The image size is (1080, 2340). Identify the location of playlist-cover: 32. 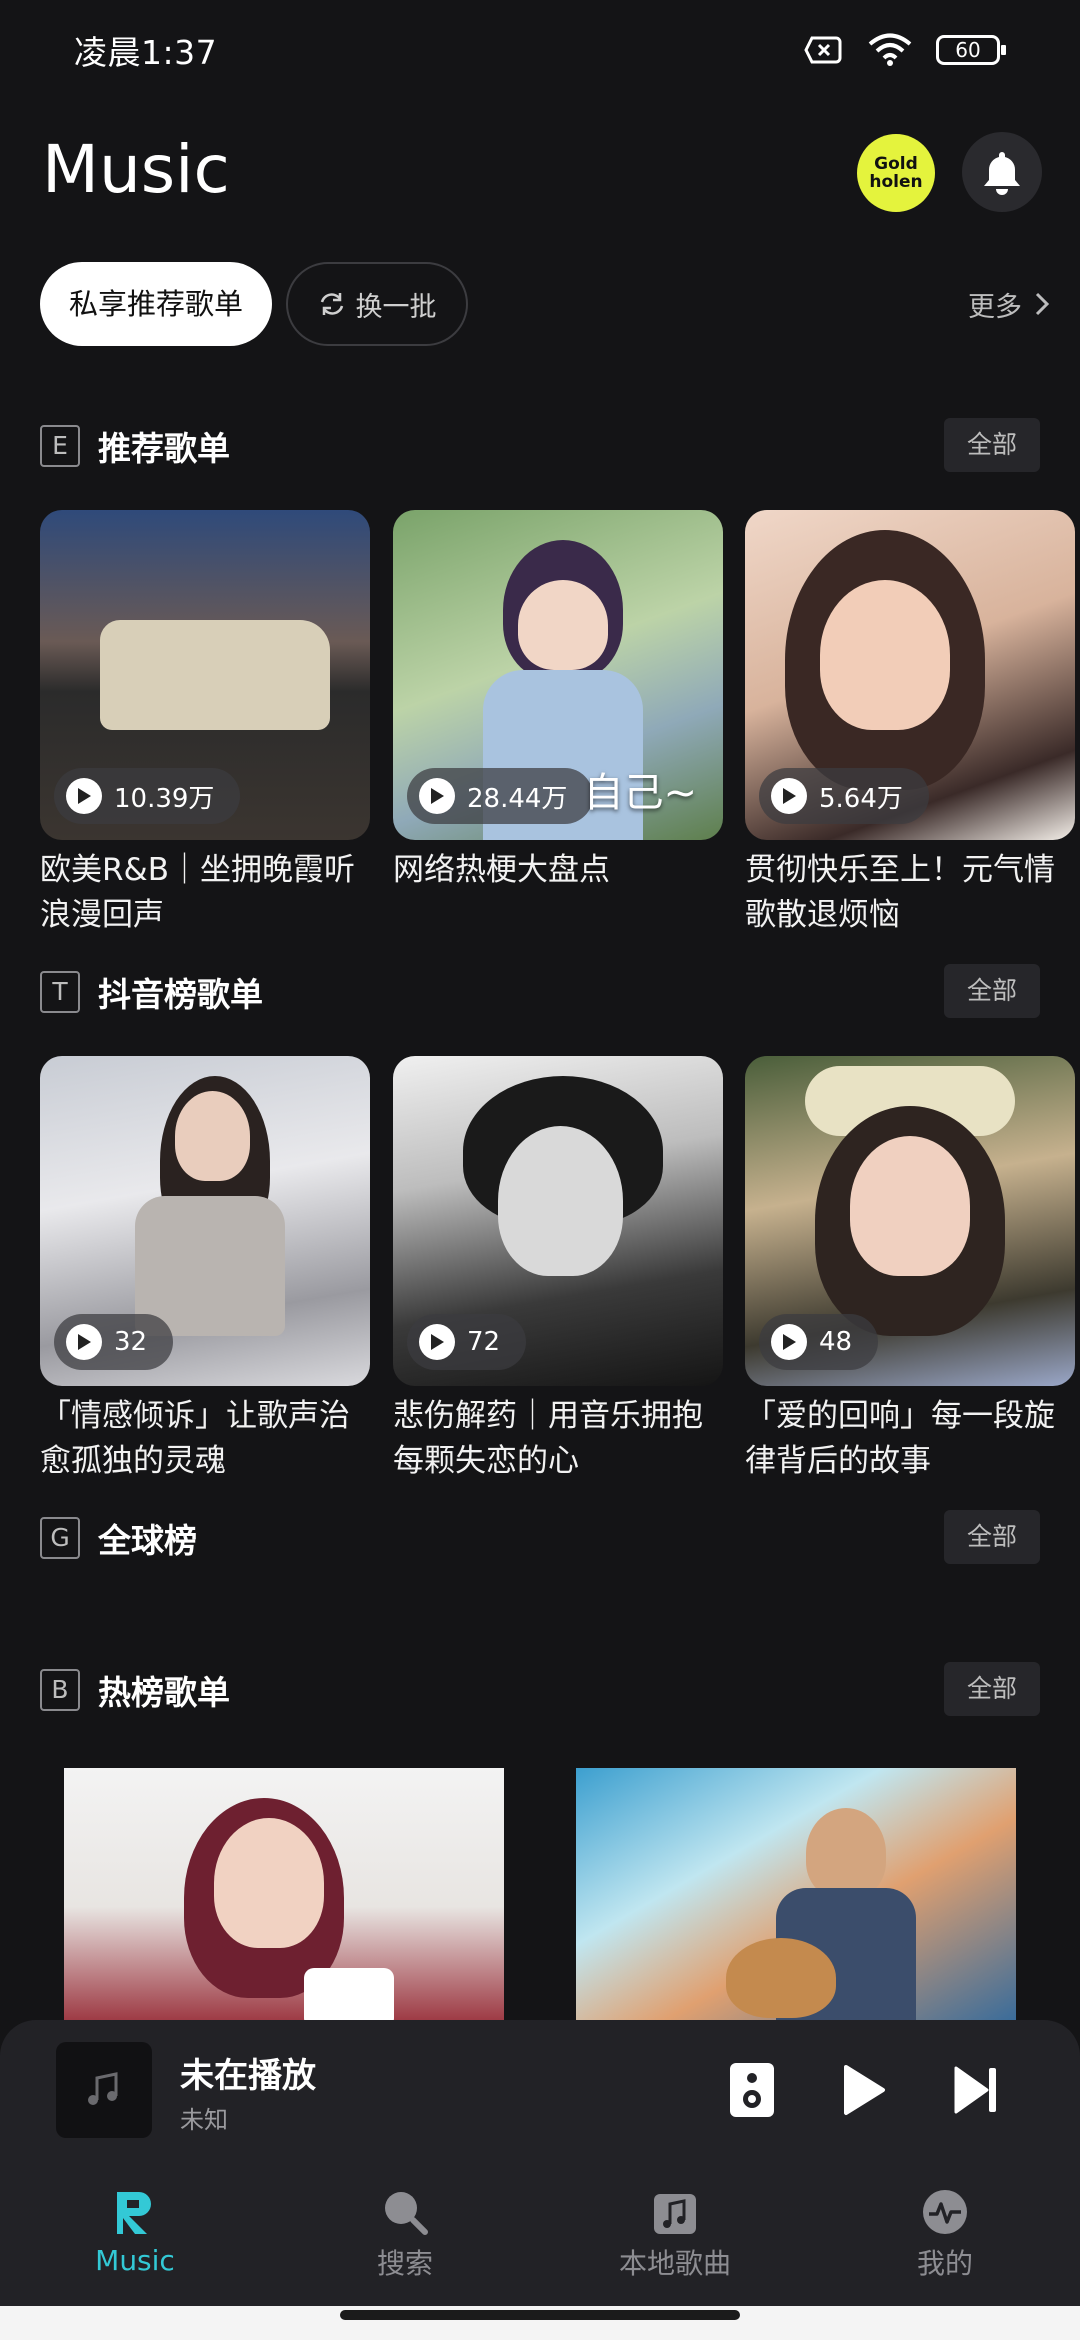
(205, 1221).